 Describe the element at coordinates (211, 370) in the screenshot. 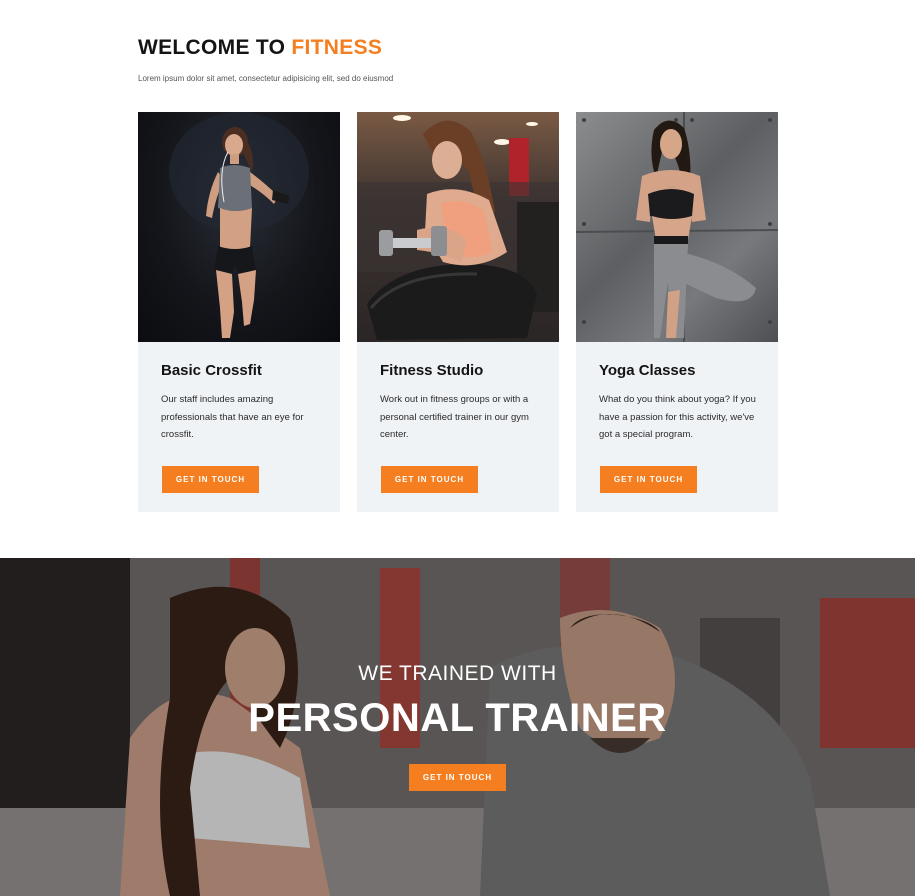

I see `card-title: Basic Crossfit` at that location.